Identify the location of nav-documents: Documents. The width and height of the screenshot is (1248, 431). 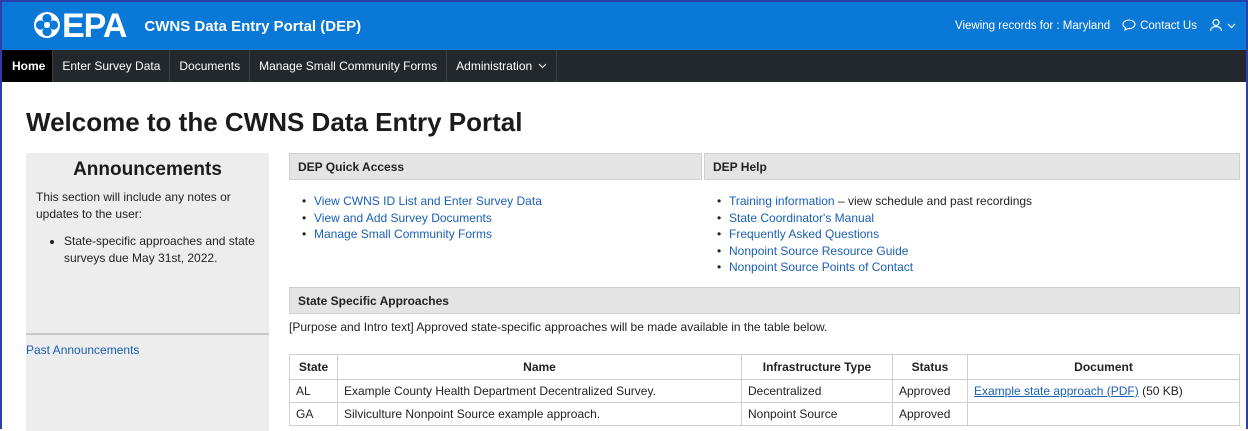
(210, 66).